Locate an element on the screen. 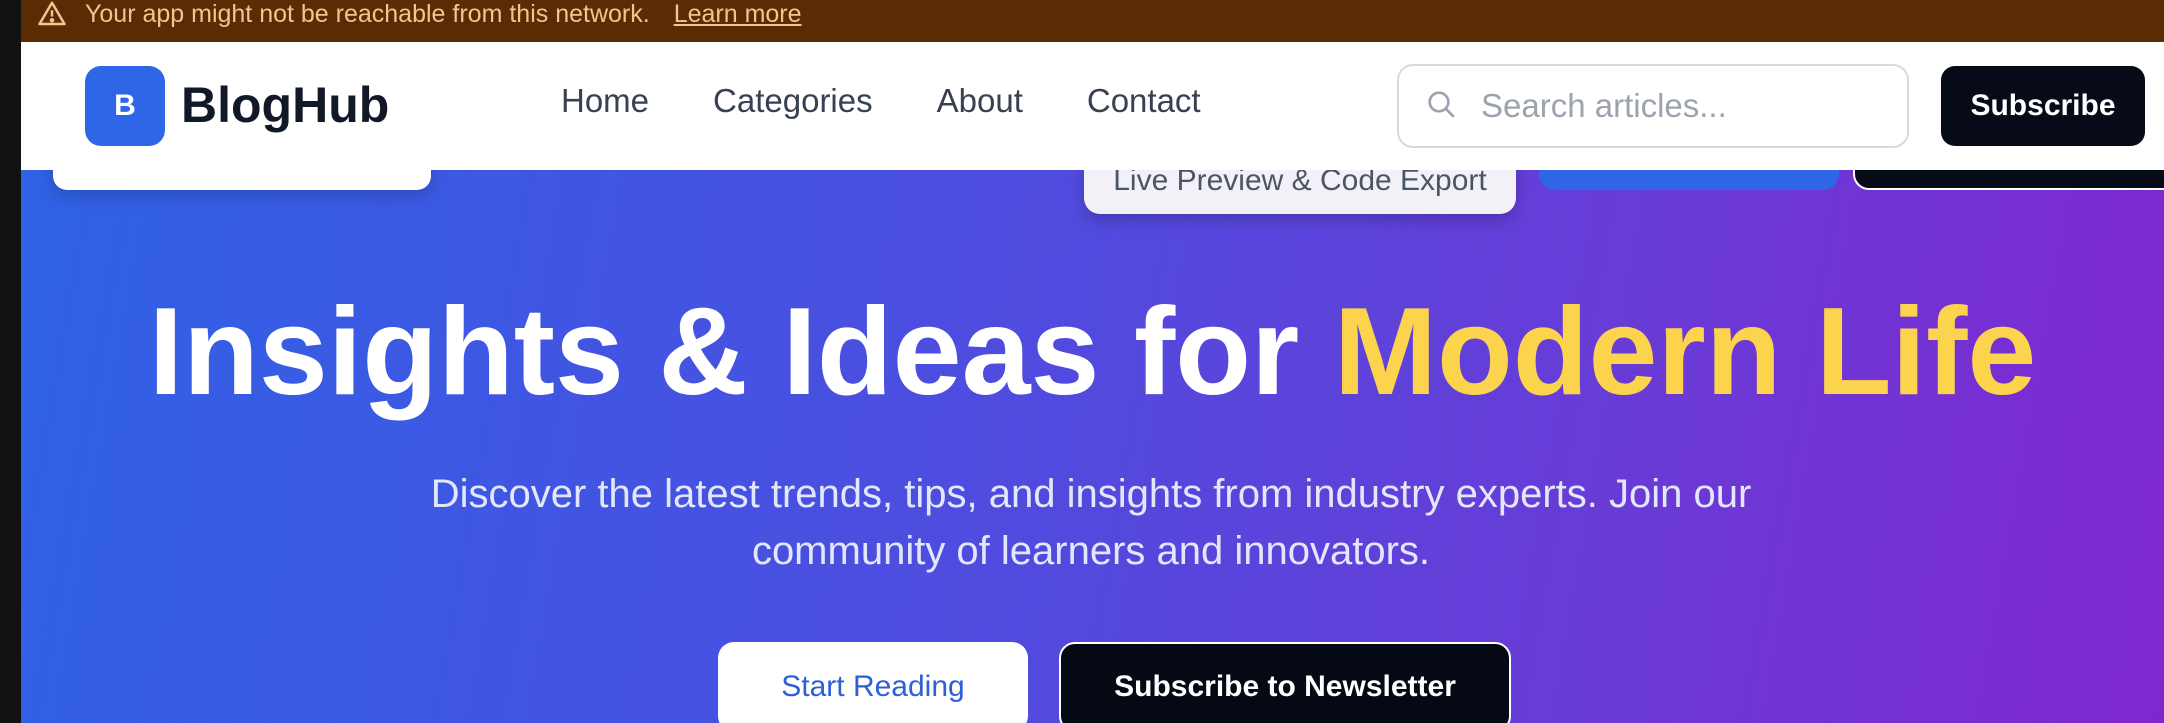 Image resolution: width=2164 pixels, height=723 pixels. nav-link-home: Home is located at coordinates (605, 101).